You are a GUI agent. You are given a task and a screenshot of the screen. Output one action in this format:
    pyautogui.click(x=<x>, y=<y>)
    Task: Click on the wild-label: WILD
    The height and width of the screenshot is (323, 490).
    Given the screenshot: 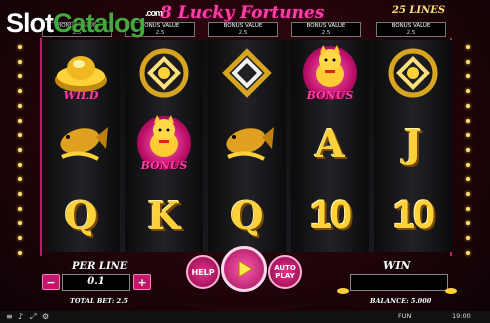 What is the action you would take?
    pyautogui.click(x=81, y=95)
    